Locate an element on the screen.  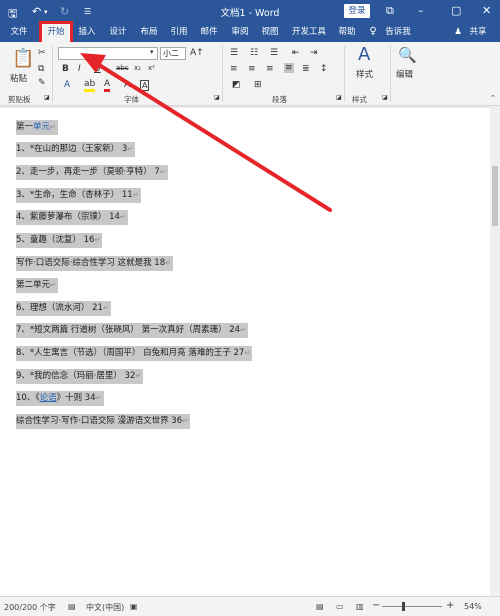
word-count: 200/200 个字 is located at coordinates (30, 607).